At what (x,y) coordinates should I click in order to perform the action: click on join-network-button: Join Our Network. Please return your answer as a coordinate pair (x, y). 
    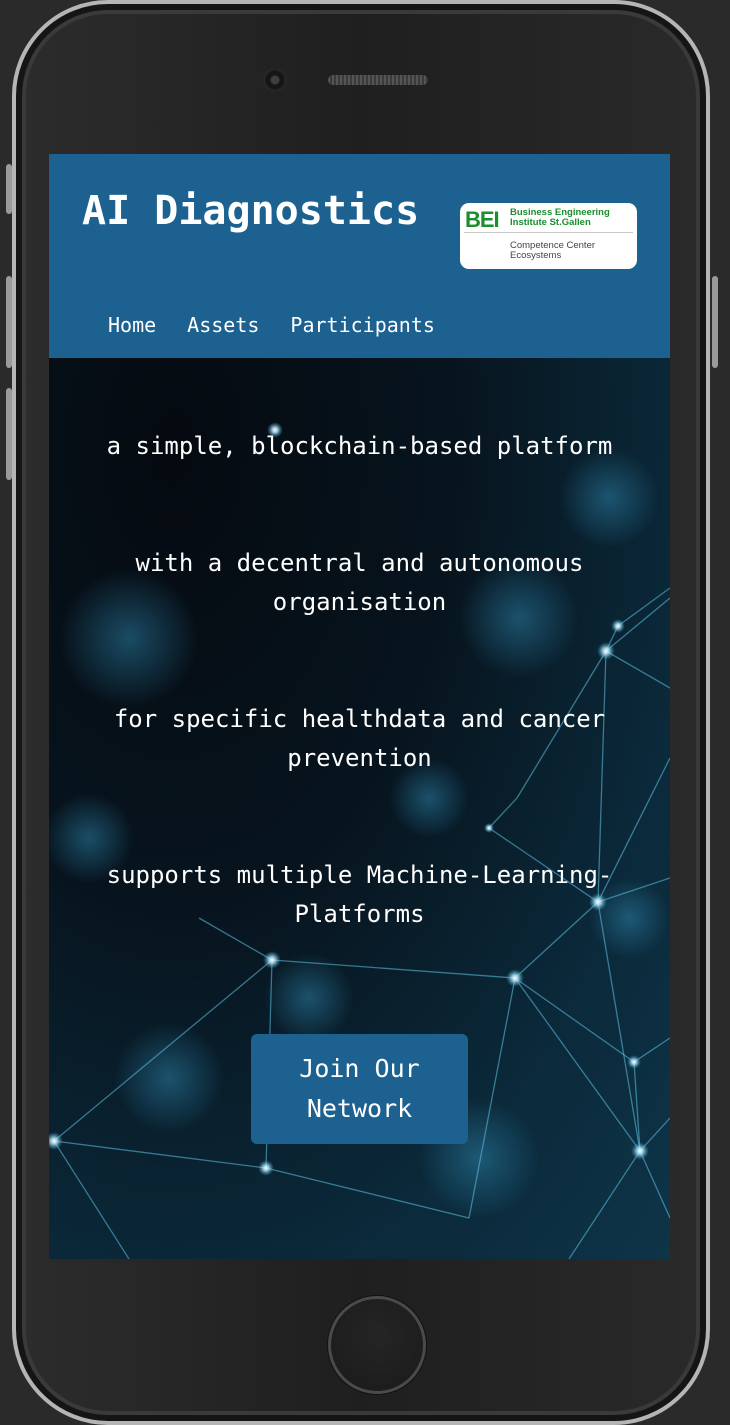
    Looking at the image, I should click on (359, 1089).